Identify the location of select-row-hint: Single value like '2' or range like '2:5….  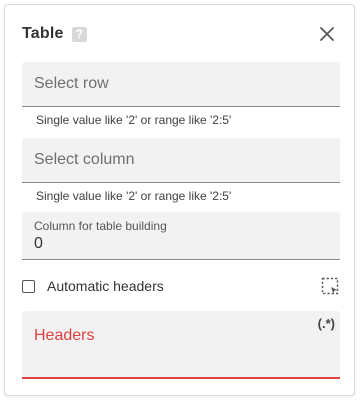
(134, 120).